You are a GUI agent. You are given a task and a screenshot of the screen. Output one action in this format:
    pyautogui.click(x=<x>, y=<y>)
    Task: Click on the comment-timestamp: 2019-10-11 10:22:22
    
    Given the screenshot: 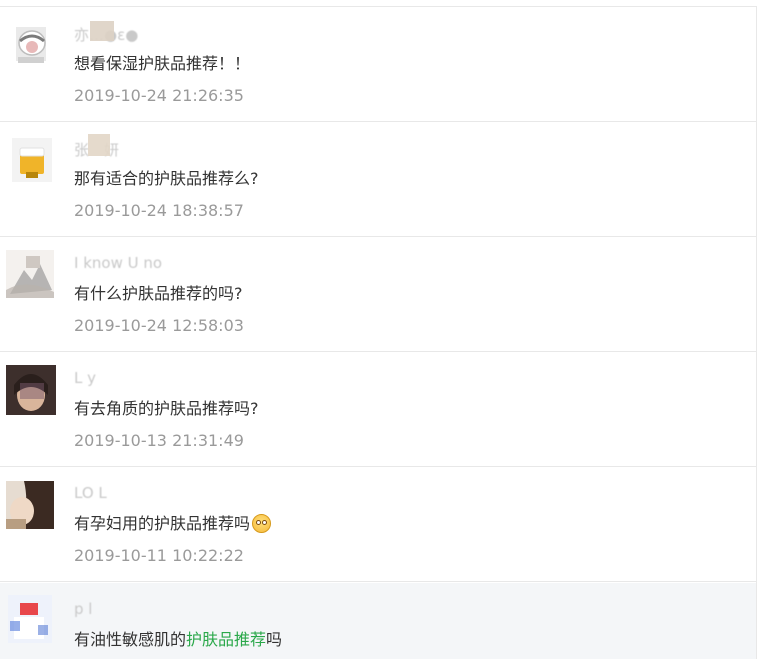 What is the action you would take?
    pyautogui.click(x=159, y=555)
    